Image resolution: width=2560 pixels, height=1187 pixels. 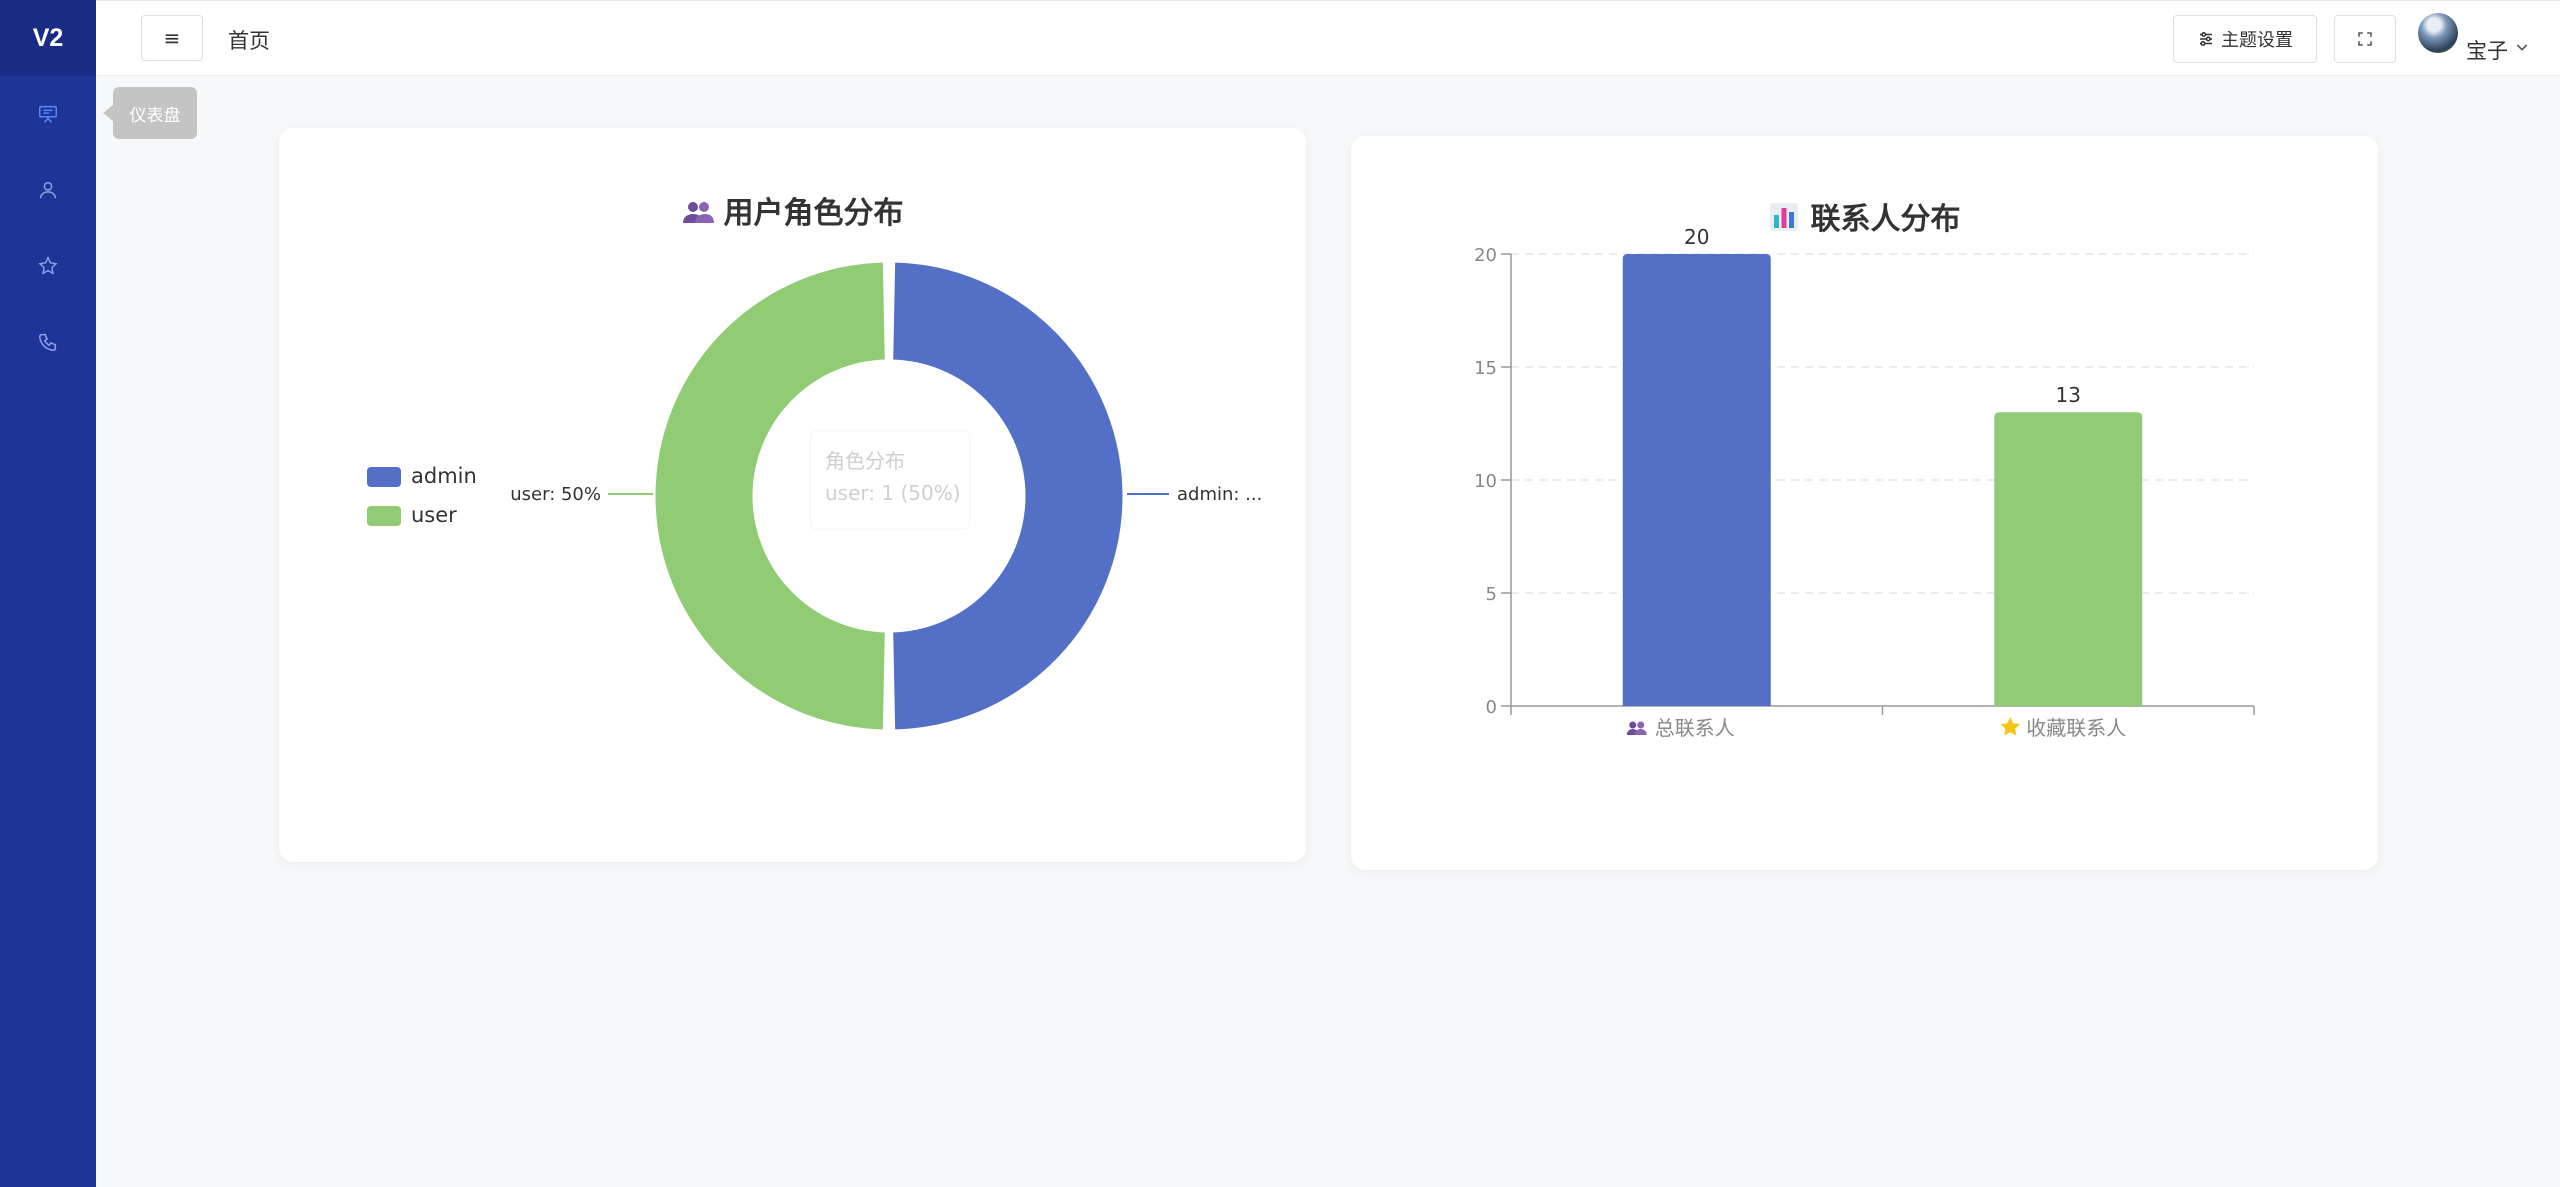 What do you see at coordinates (1864, 482) in the screenshot?
I see `bar-chart: 0 5 10 15 20 20 13 总联系人 收藏联系人` at bounding box center [1864, 482].